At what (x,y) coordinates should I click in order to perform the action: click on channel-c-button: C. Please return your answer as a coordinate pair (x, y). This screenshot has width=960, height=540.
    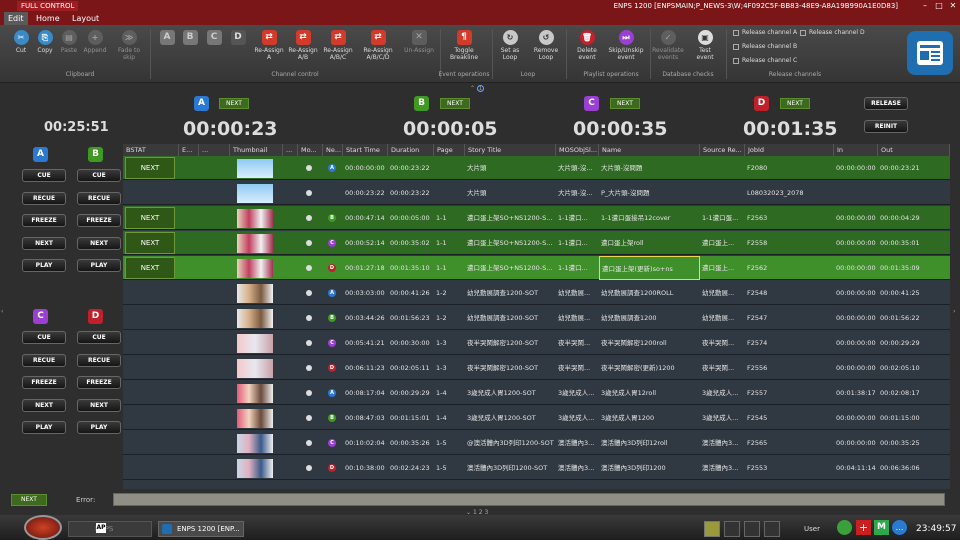
    Looking at the image, I should click on (214, 38).